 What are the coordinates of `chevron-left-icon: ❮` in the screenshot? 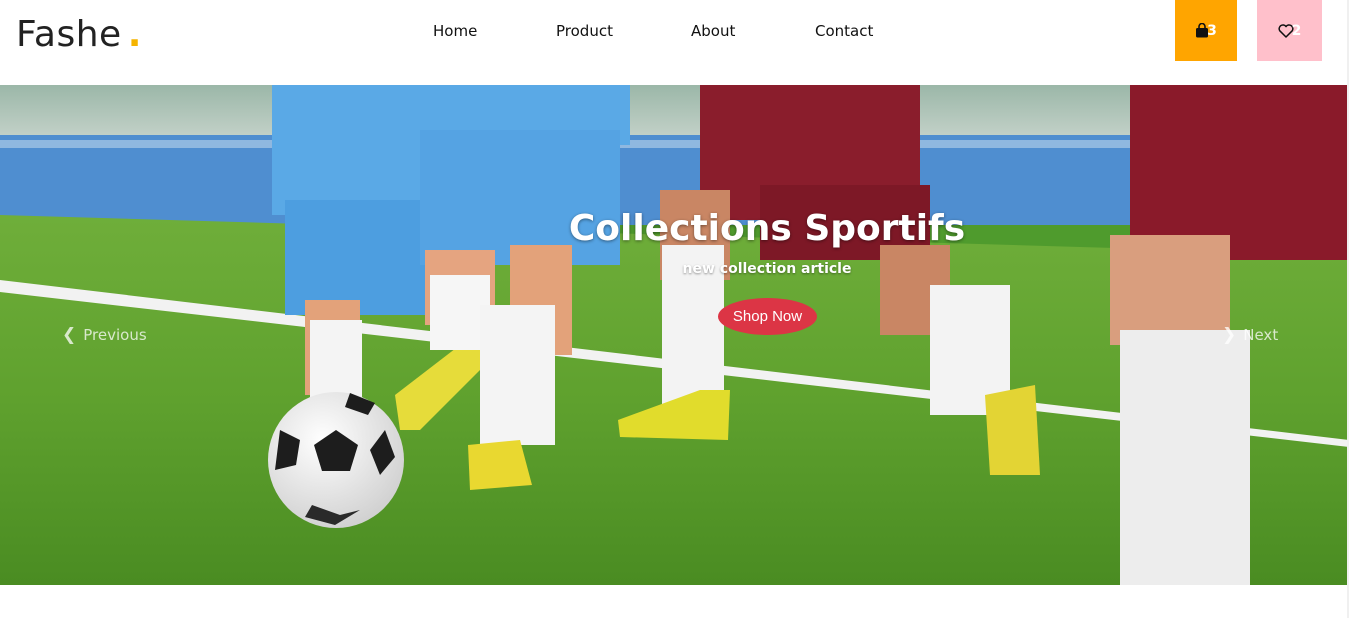 It's located at (69, 335).